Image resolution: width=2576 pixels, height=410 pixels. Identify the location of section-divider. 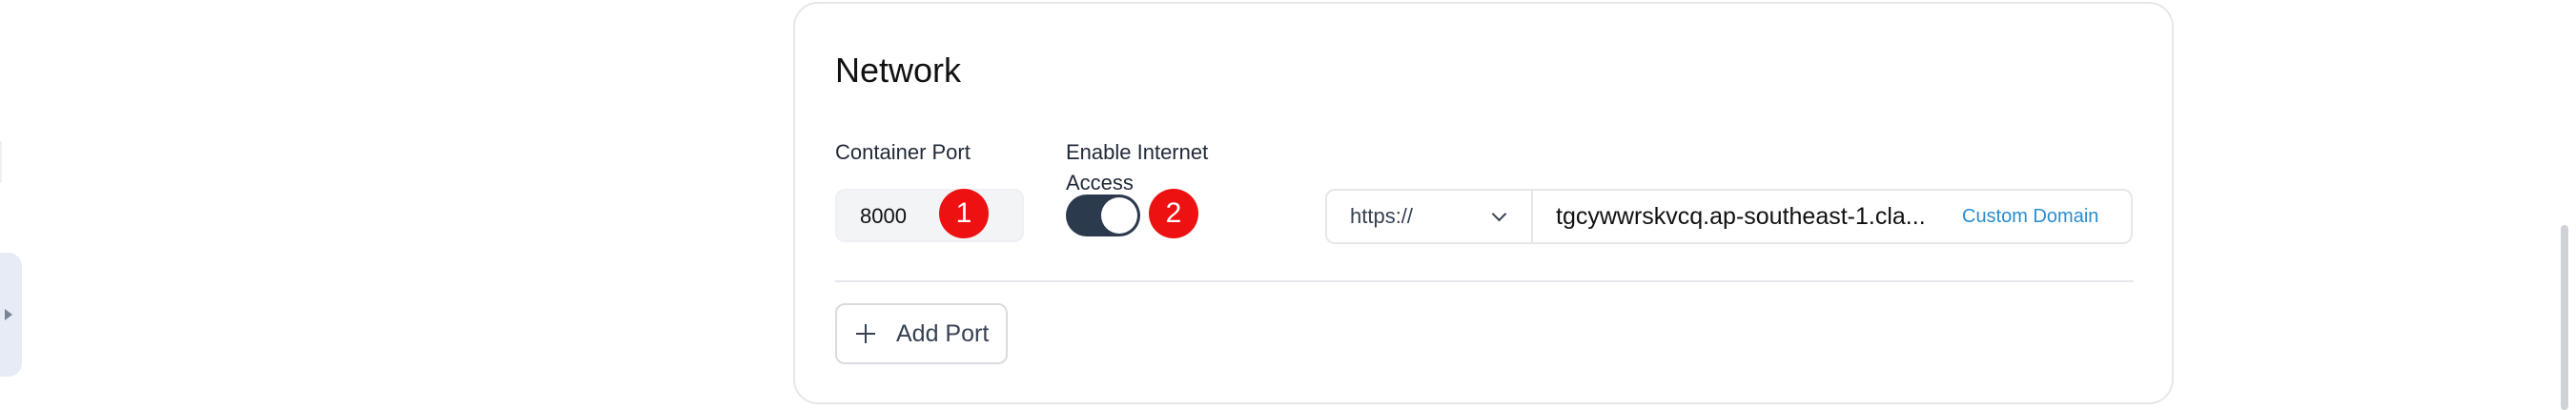
(1485, 281).